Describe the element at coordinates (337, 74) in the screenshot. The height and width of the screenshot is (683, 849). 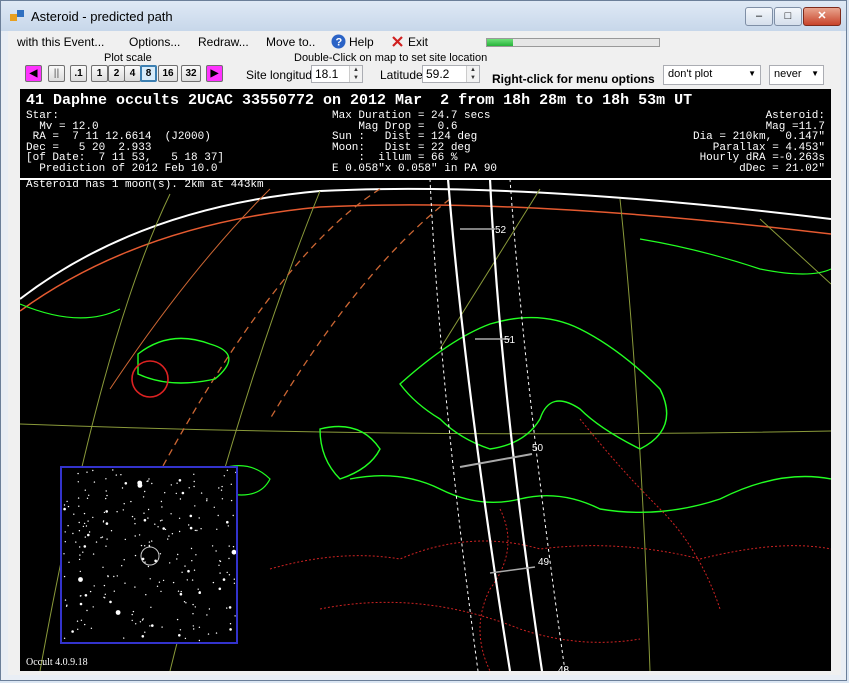
I see `longitude-input: 18.1 ▲ ▼` at that location.